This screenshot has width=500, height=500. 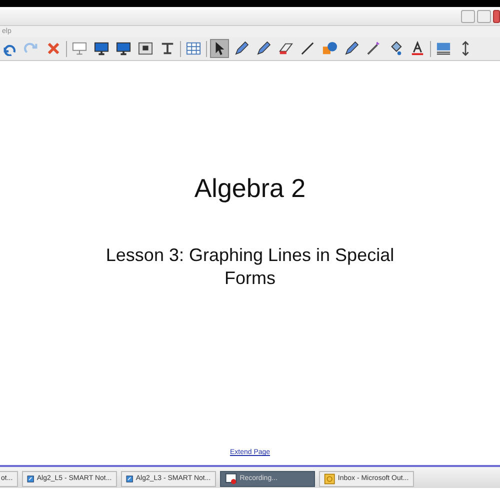 I want to click on screen-icon, so click(x=79, y=48).